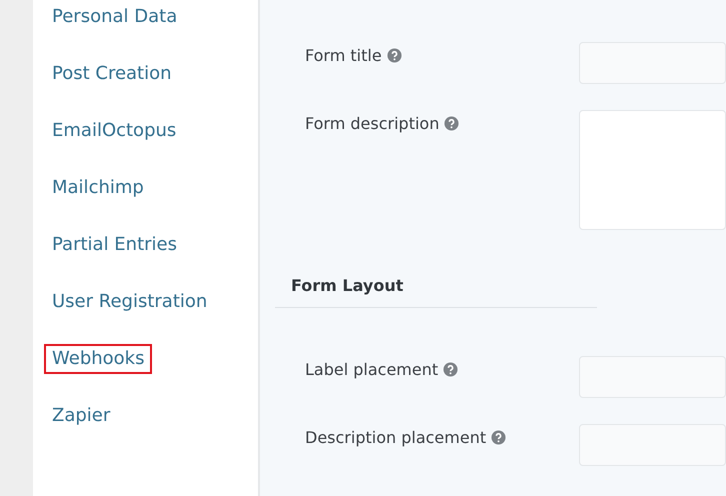  Describe the element at coordinates (343, 55) in the screenshot. I see `field-label: Form title` at that location.